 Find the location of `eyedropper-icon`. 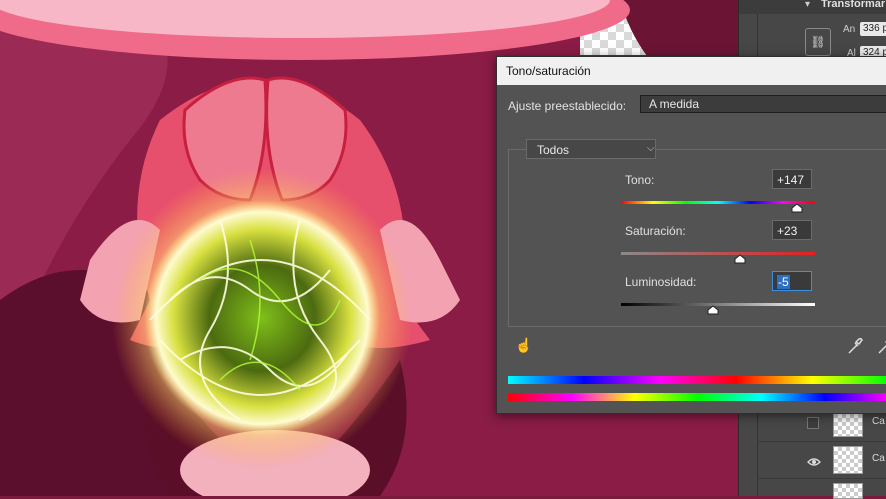

eyedropper-icon is located at coordinates (855, 347).